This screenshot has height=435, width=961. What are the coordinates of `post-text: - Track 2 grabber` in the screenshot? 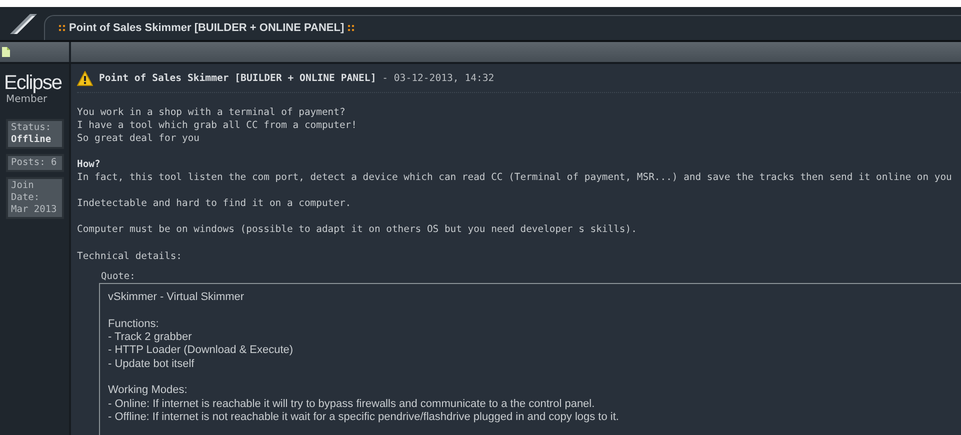 It's located at (150, 337).